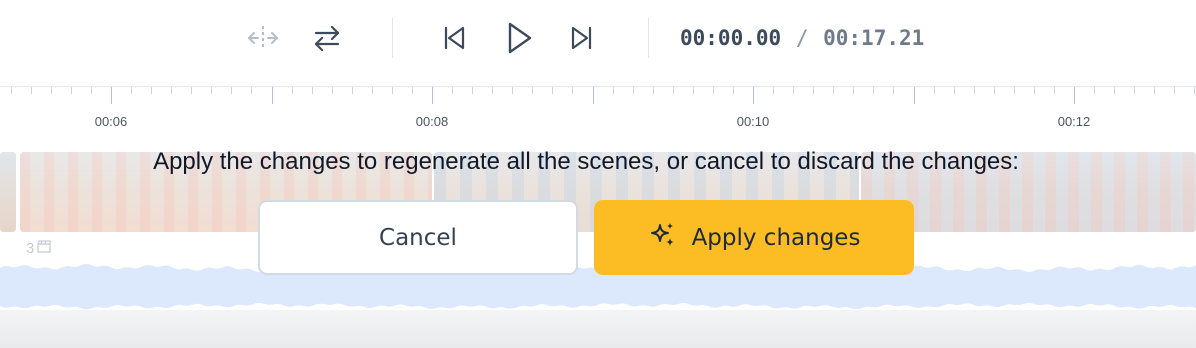 The height and width of the screenshot is (348, 1196). Describe the element at coordinates (663, 238) in the screenshot. I see `sparkle-icon` at that location.